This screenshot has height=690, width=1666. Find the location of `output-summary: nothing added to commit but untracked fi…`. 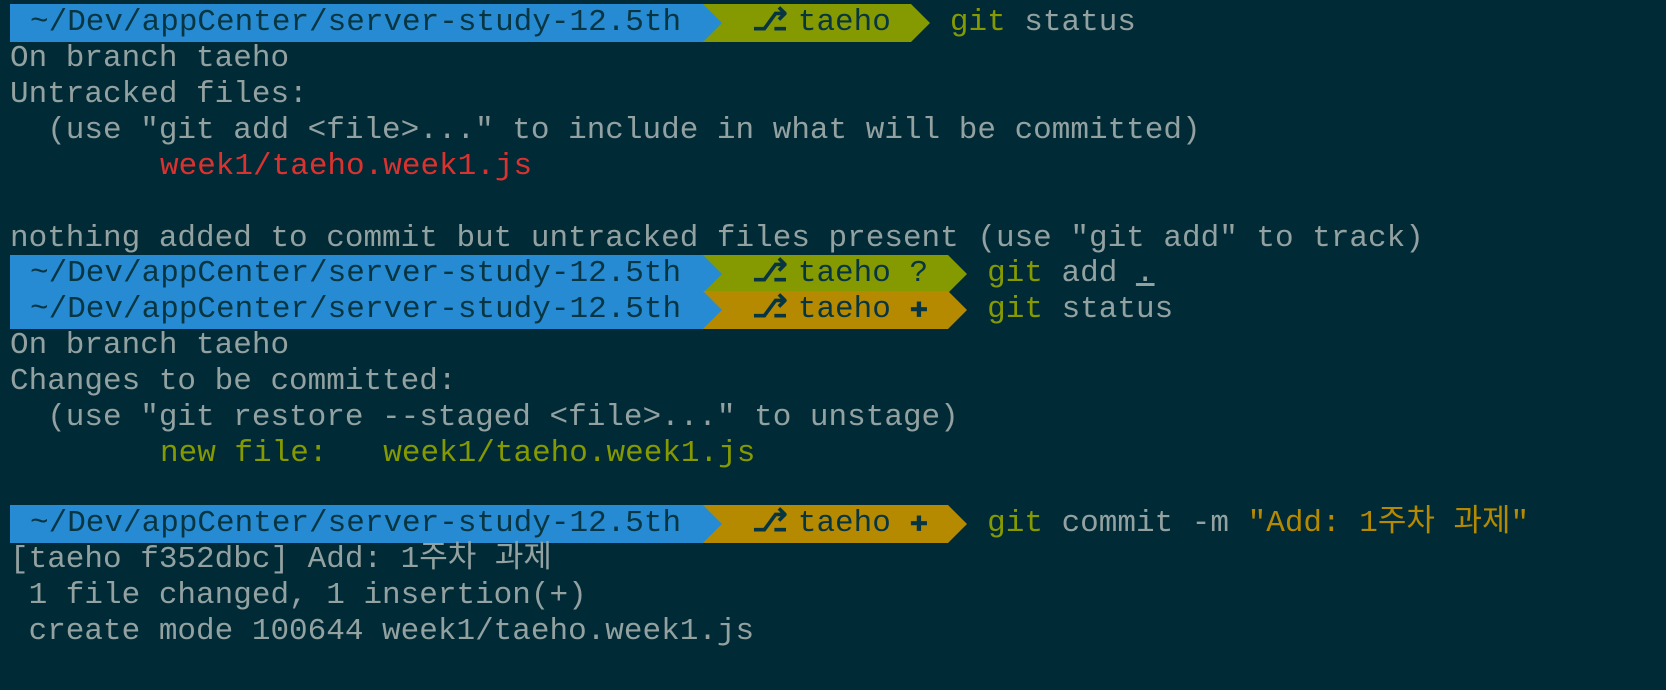

output-summary: nothing added to commit but untracked fi… is located at coordinates (717, 238).